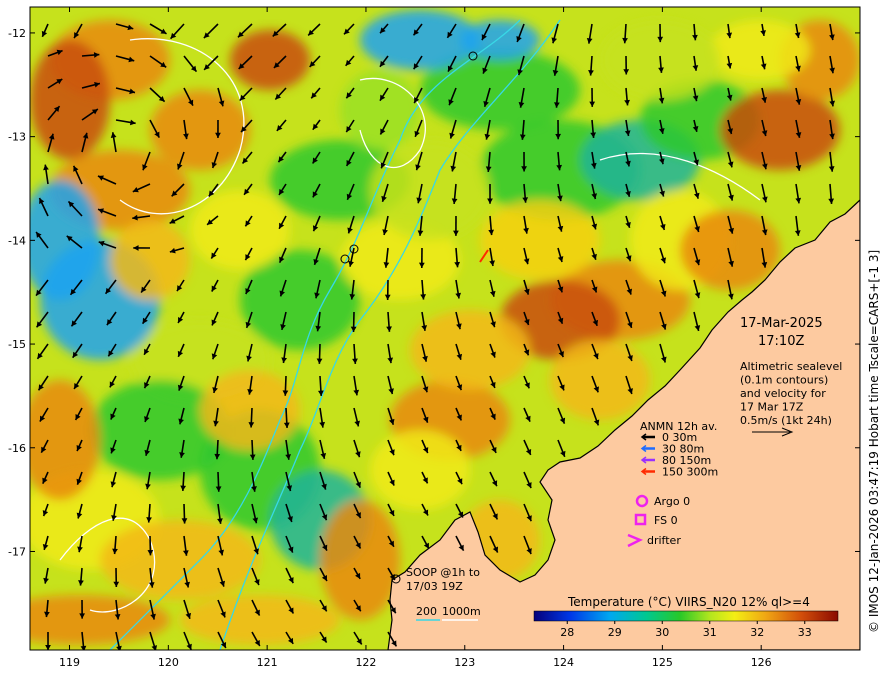  Describe the element at coordinates (434, 586) in the screenshot. I see `soop-line2: 17/03 19Z` at that location.